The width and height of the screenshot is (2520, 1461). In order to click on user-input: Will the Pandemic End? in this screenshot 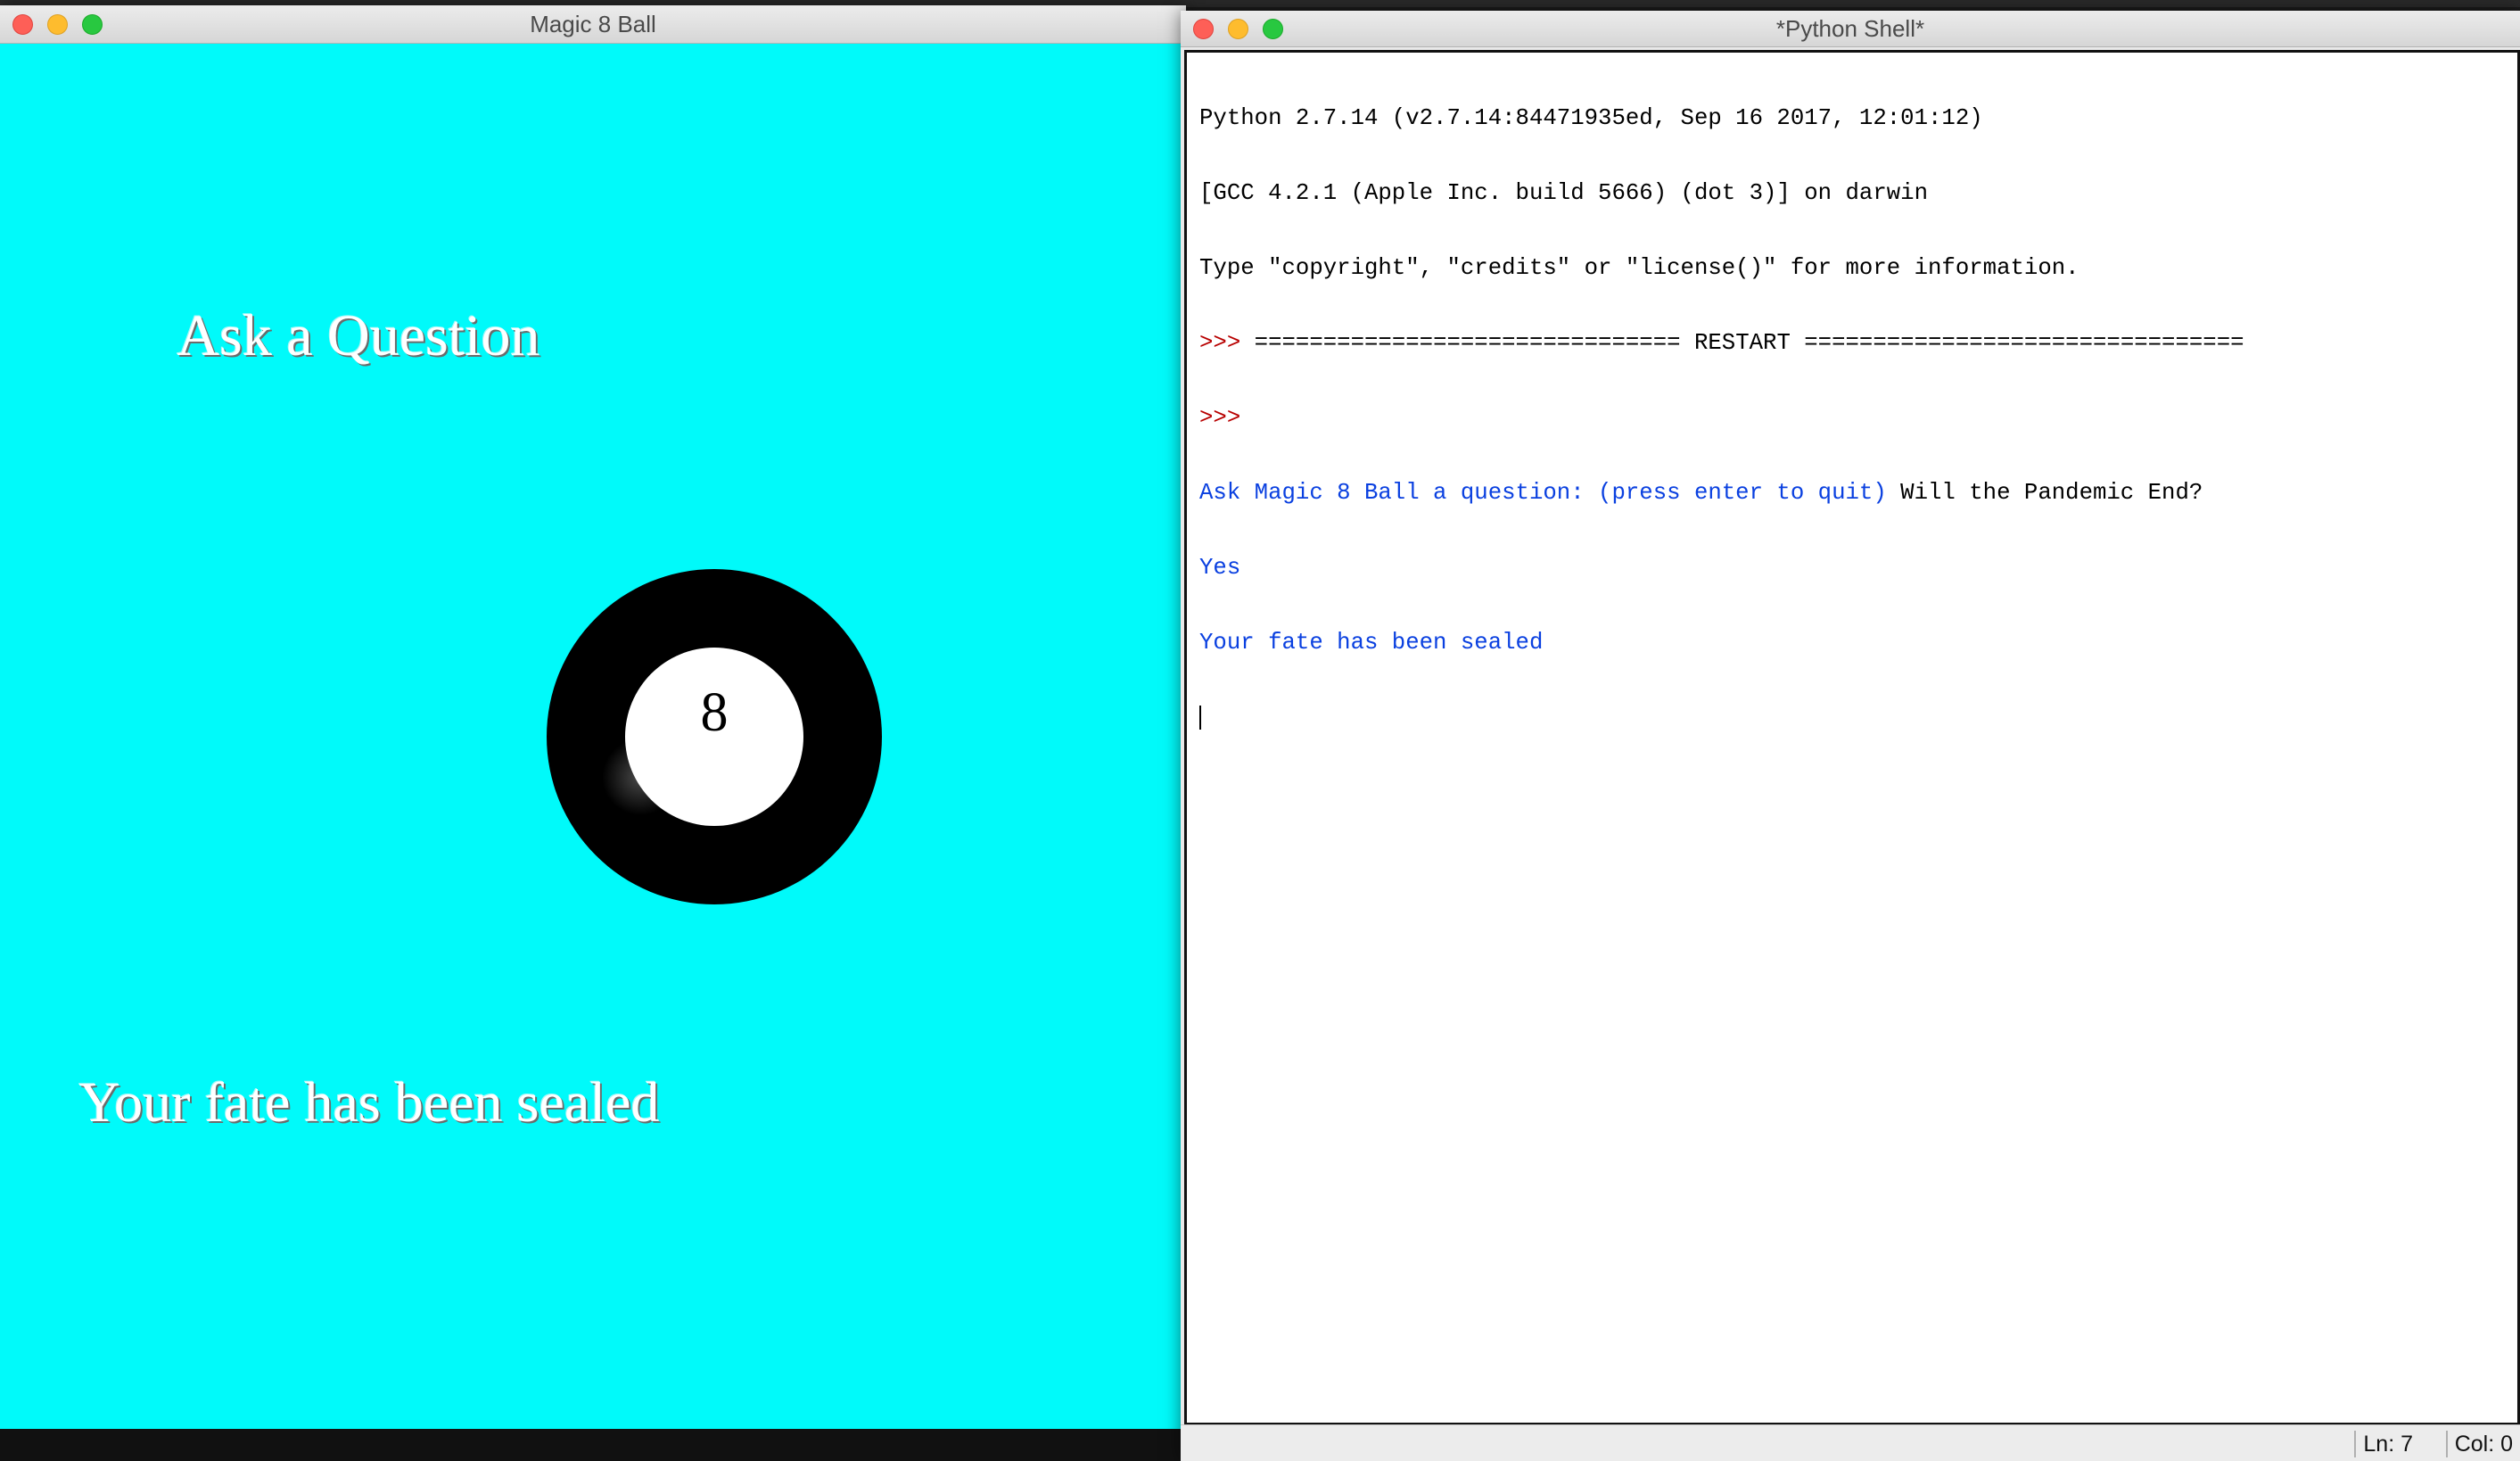, I will do `click(2052, 493)`.